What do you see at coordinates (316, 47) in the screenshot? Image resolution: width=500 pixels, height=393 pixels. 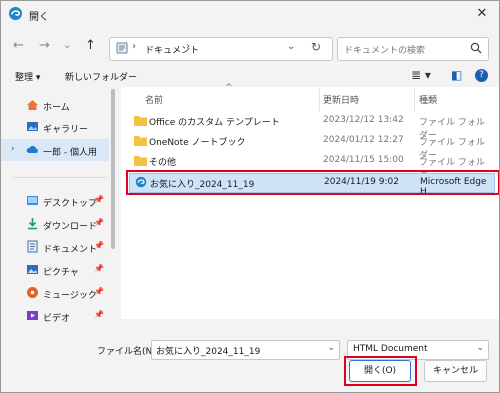 I see `refresh-button: ↻` at bounding box center [316, 47].